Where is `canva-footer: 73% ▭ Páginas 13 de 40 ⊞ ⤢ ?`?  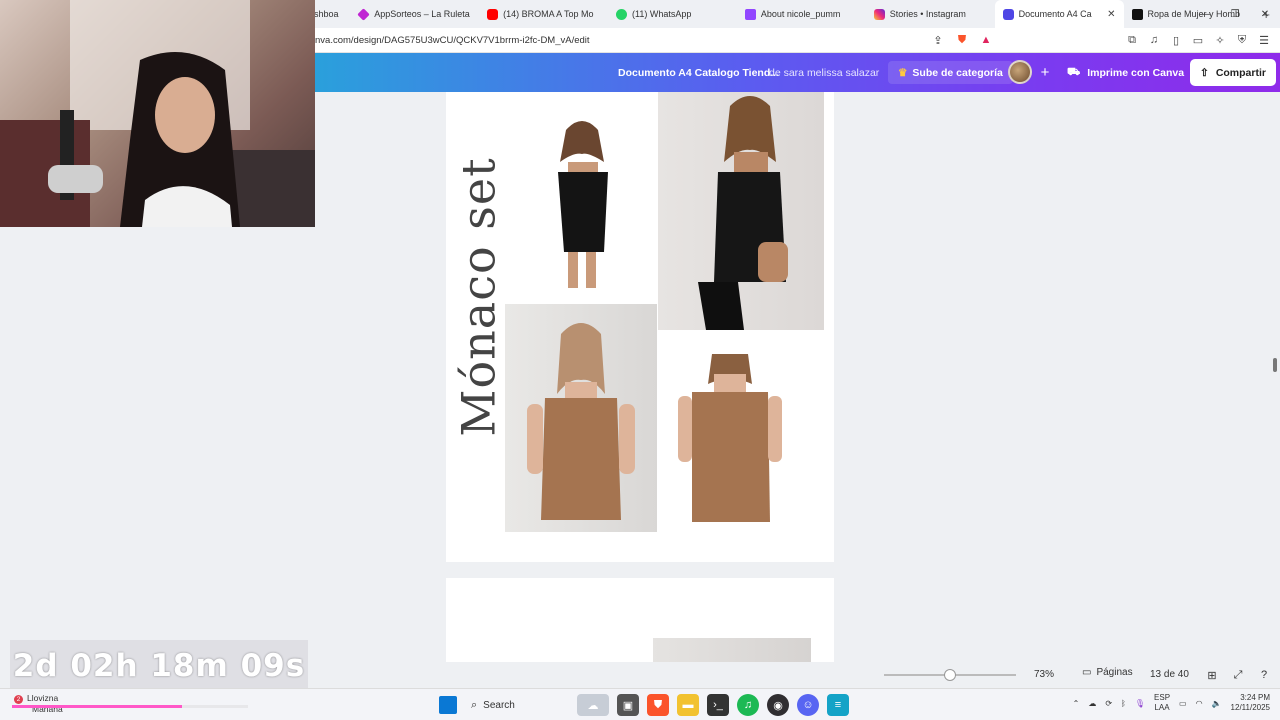 canva-footer: 73% ▭ Páginas 13 de 40 ⊞ ⤢ ? is located at coordinates (1070, 675).